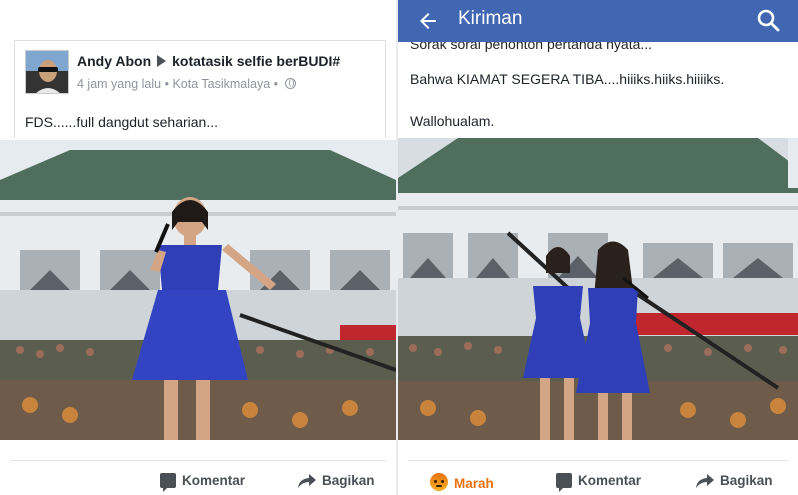  Describe the element at coordinates (162, 61) in the screenshot. I see `play-arrow-icon` at that location.